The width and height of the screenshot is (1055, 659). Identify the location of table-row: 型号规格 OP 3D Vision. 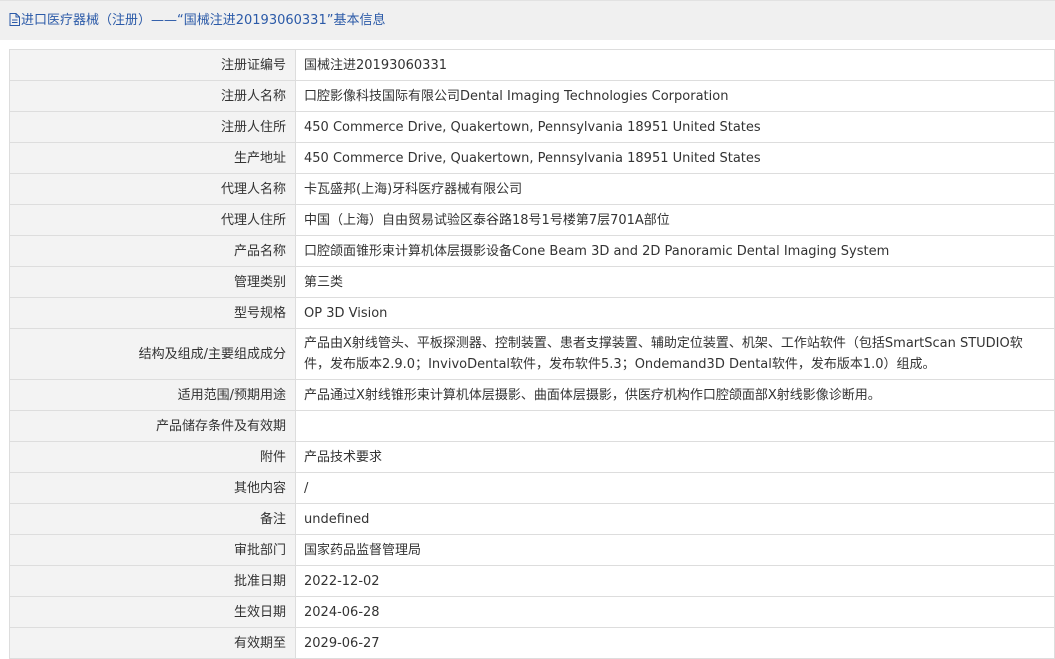
(532, 313).